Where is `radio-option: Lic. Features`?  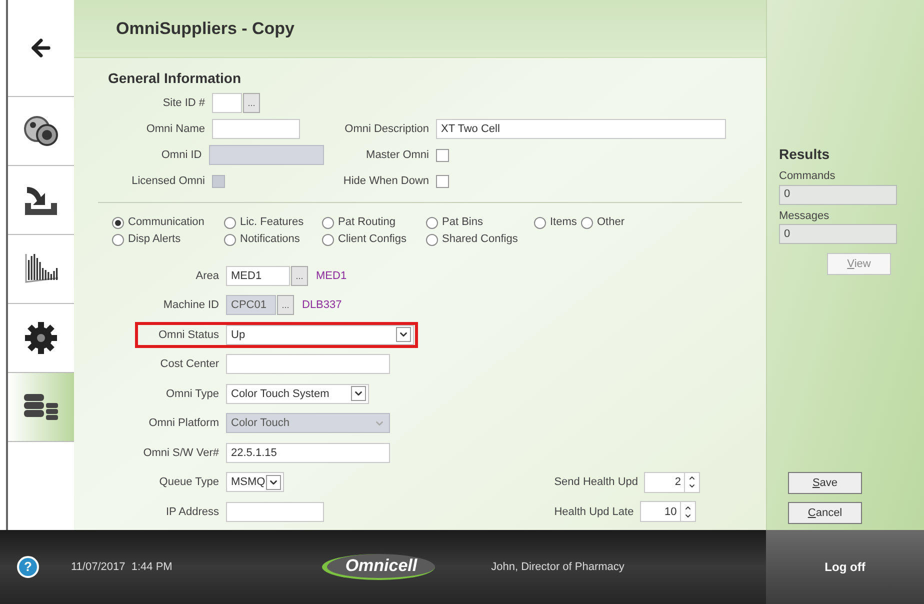
radio-option: Lic. Features is located at coordinates (273, 222).